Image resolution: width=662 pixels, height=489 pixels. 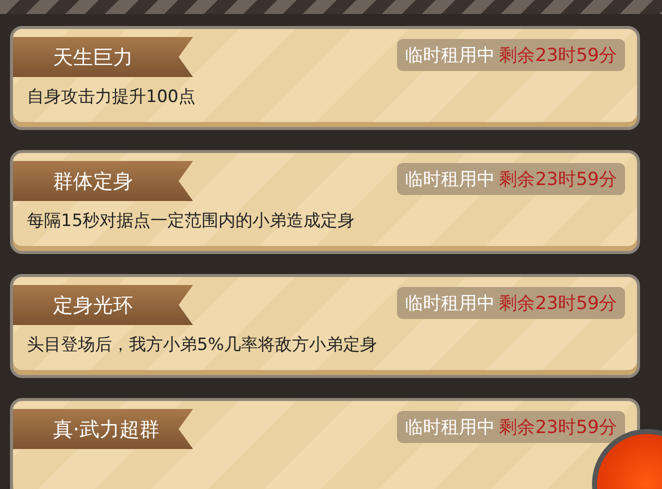 I want to click on skill-title: 真·武力超群, so click(x=103, y=429).